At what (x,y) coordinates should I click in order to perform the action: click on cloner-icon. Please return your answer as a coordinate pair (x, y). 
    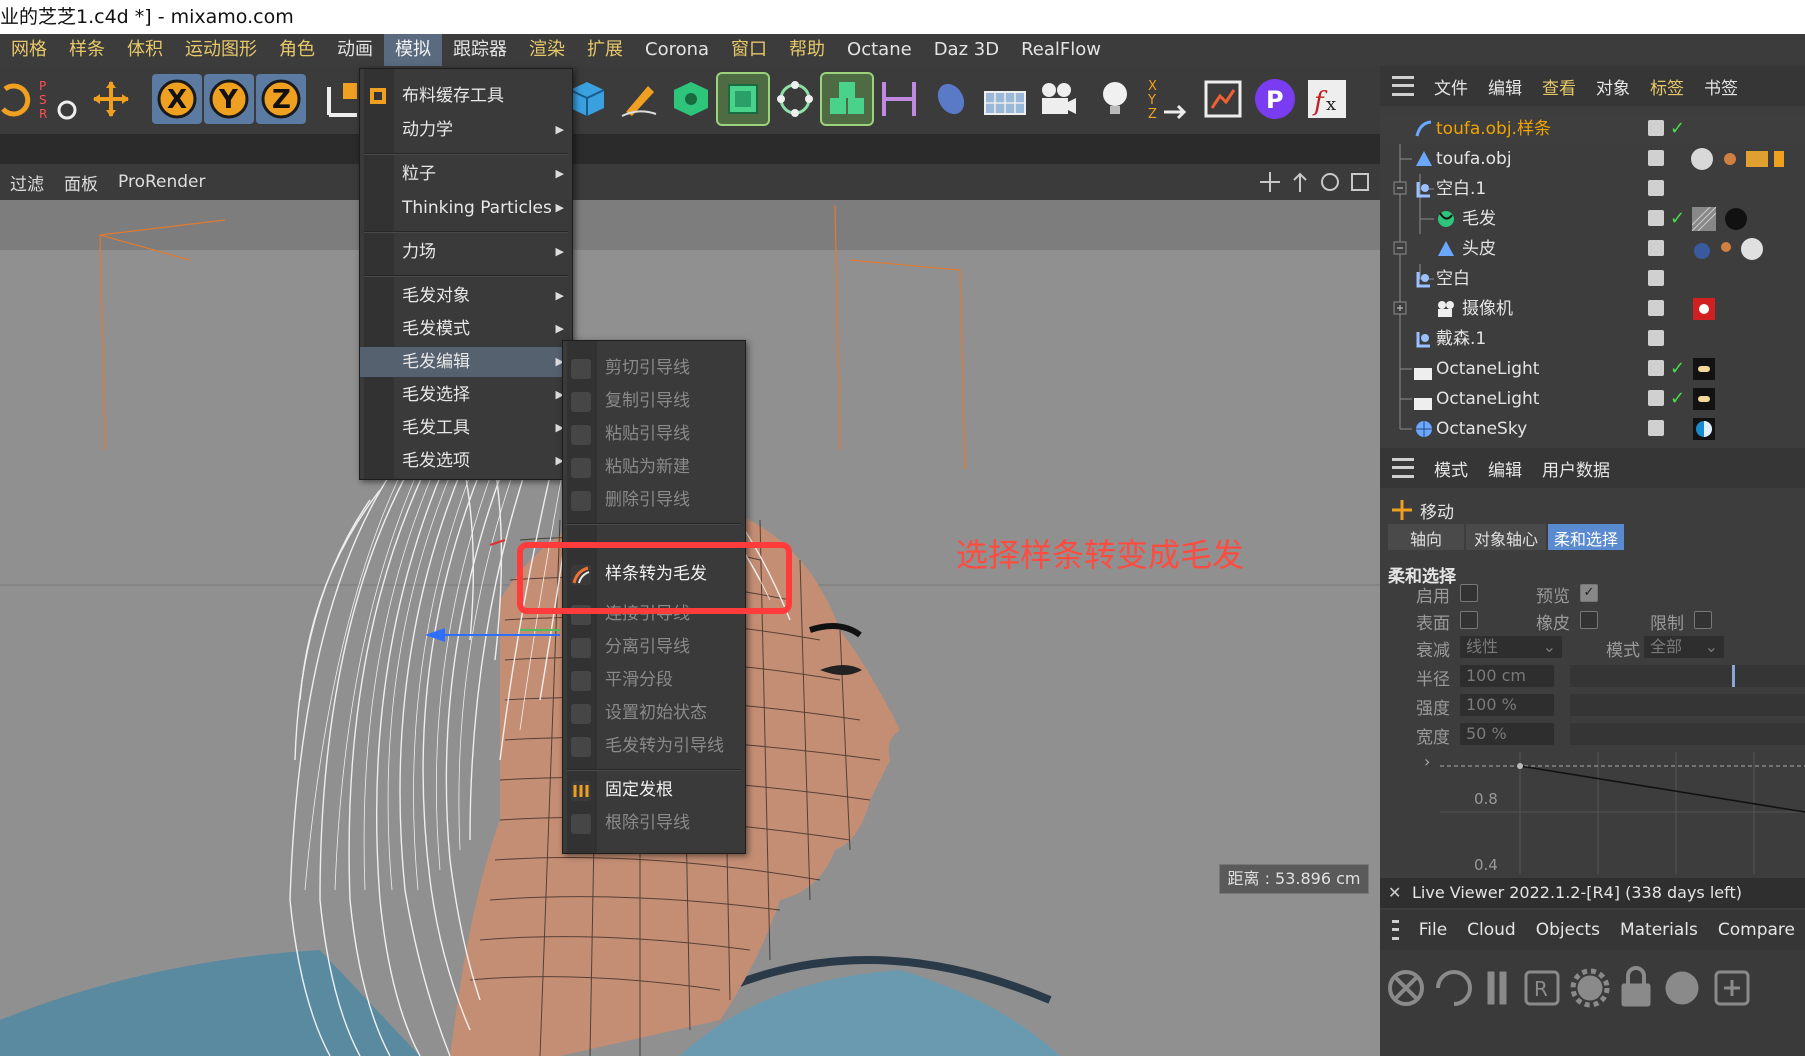
    Looking at the image, I should click on (795, 99).